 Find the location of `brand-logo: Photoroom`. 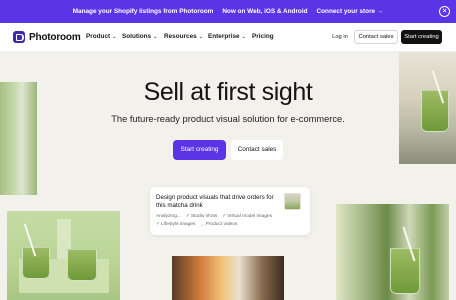

brand-logo: Photoroom is located at coordinates (47, 37).